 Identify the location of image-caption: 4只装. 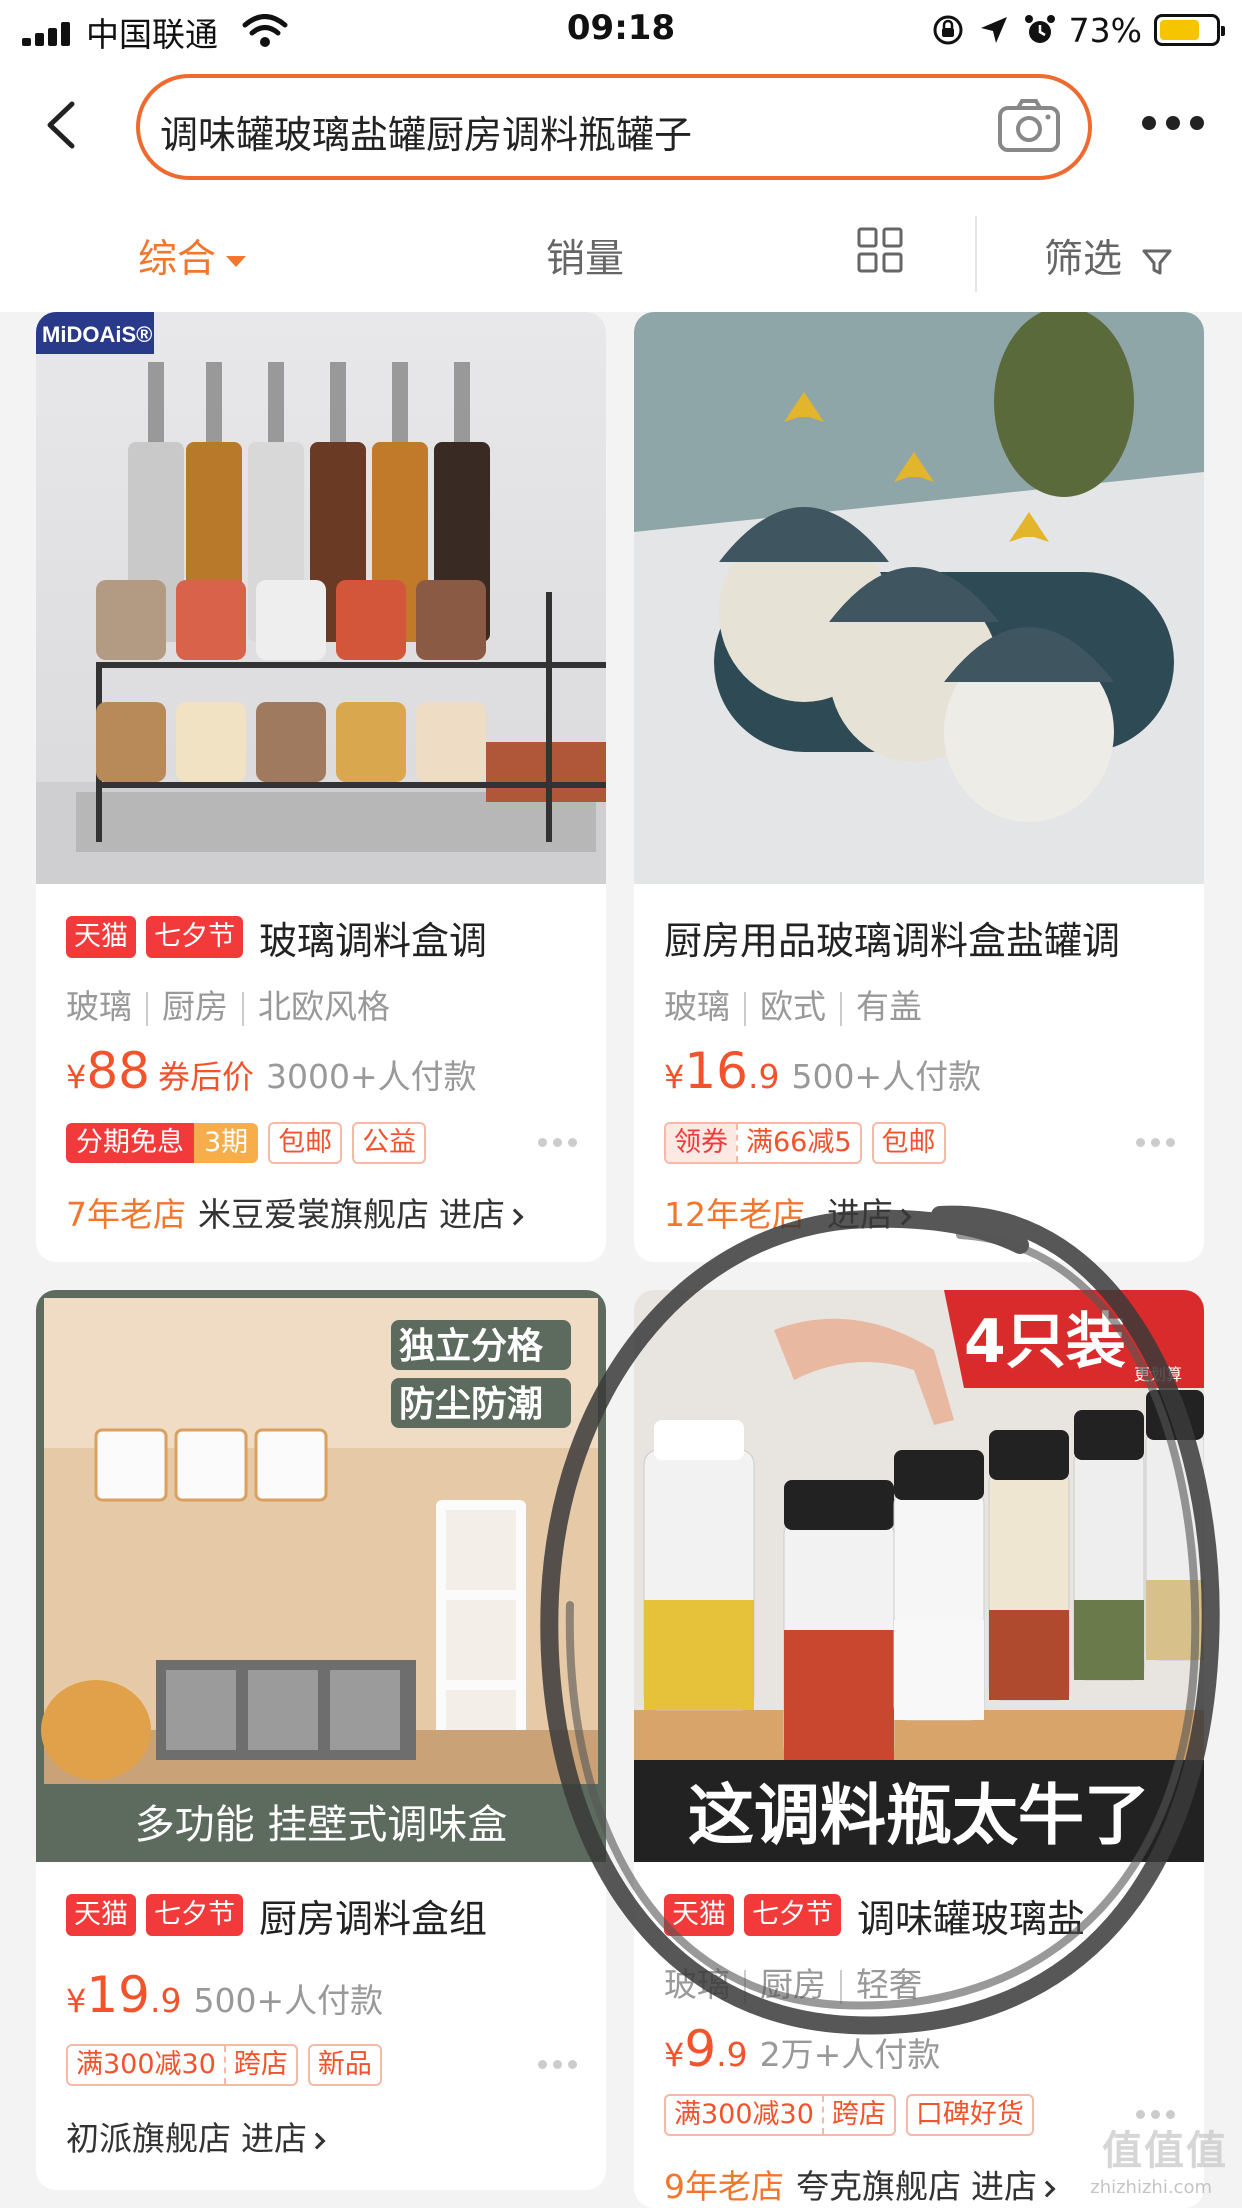
(1045, 1342).